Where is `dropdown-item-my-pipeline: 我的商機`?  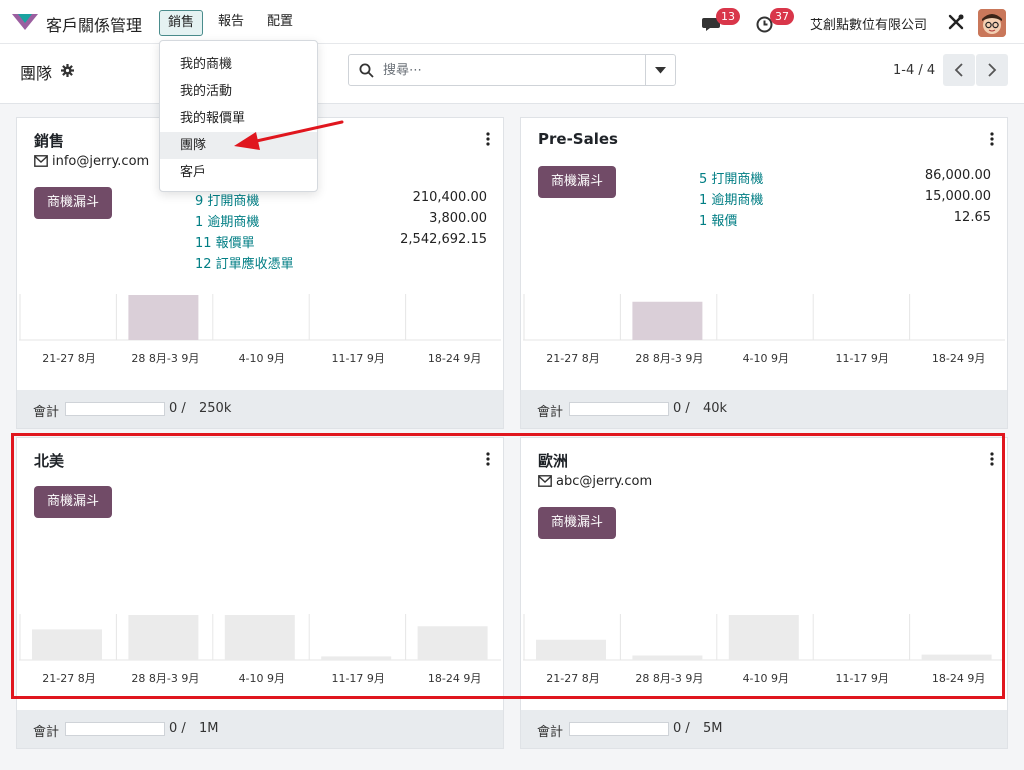
dropdown-item-my-pipeline: 我的商機 is located at coordinates (238, 64).